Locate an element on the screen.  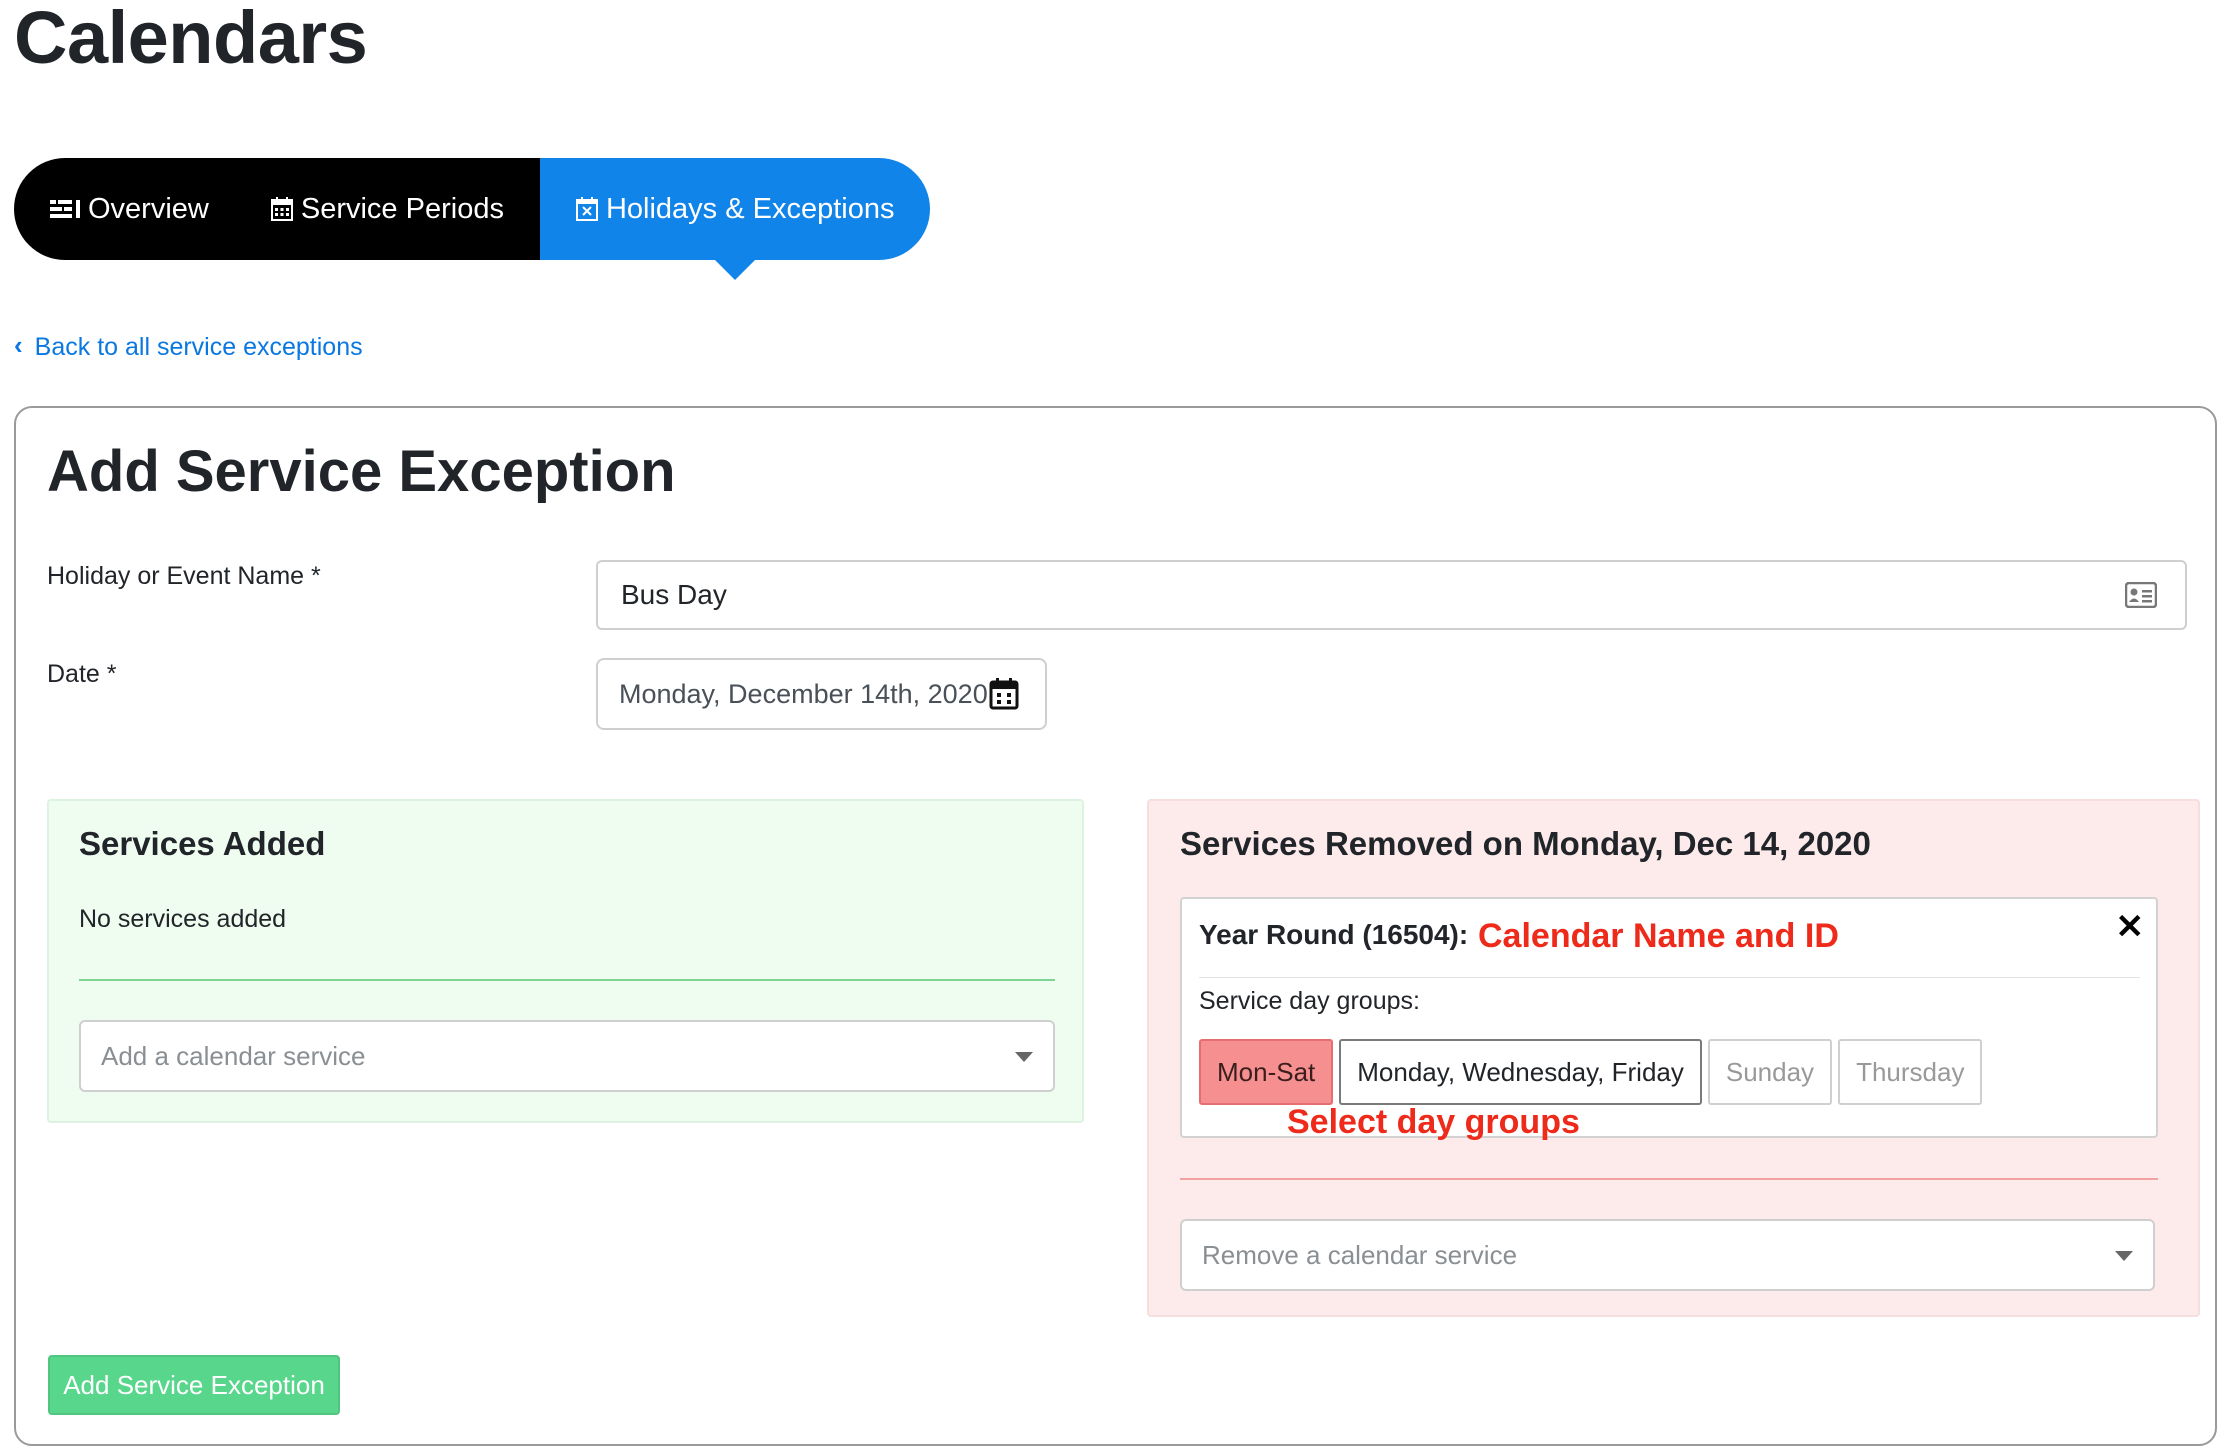
add-calendar-service-placeholder: Add a calendar service is located at coordinates (233, 1055).